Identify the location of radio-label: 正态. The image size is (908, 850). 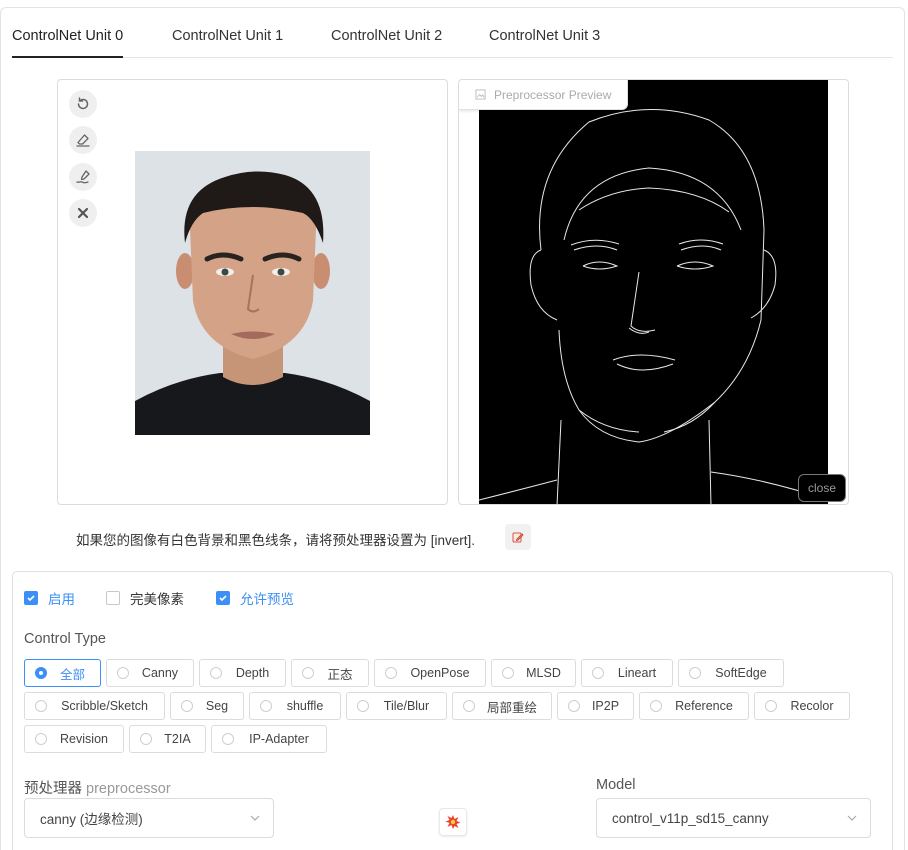
(340, 674).